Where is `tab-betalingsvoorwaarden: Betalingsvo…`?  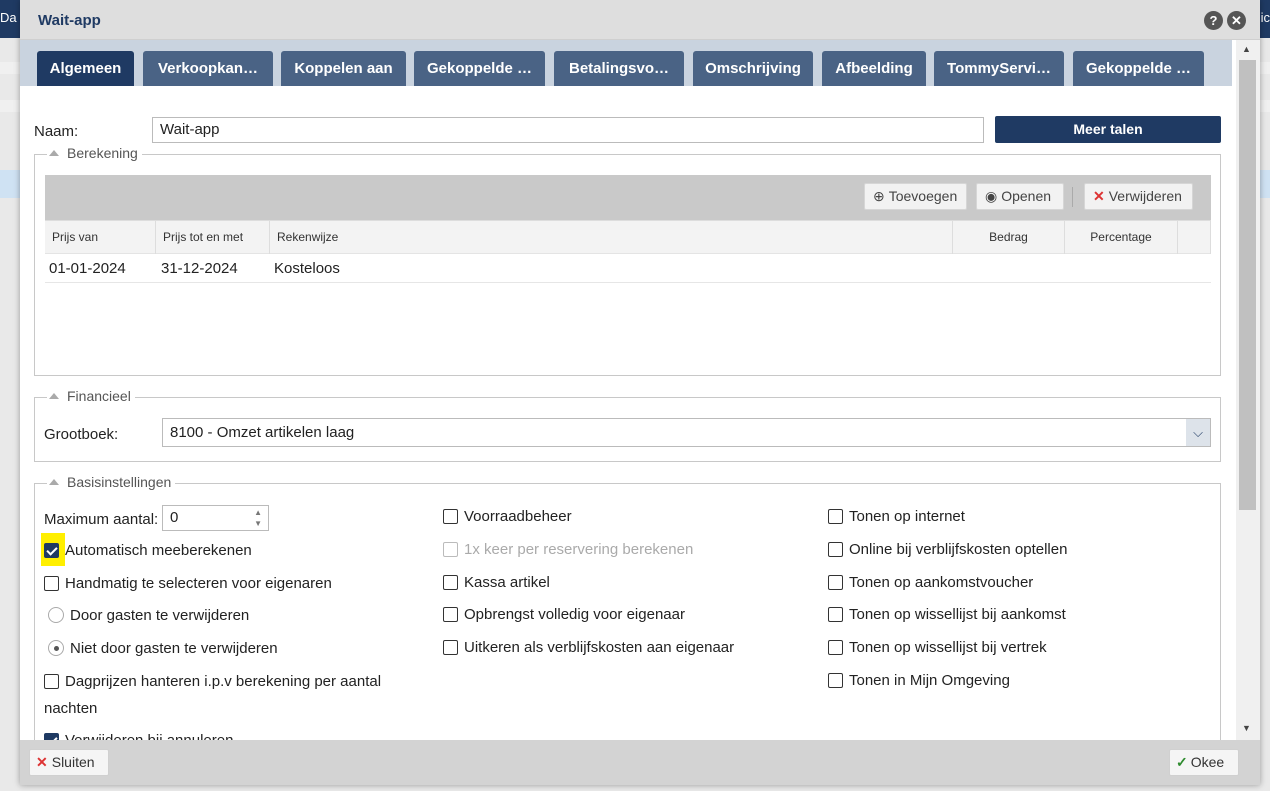 tab-betalingsvoorwaarden: Betalingsvo… is located at coordinates (619, 68).